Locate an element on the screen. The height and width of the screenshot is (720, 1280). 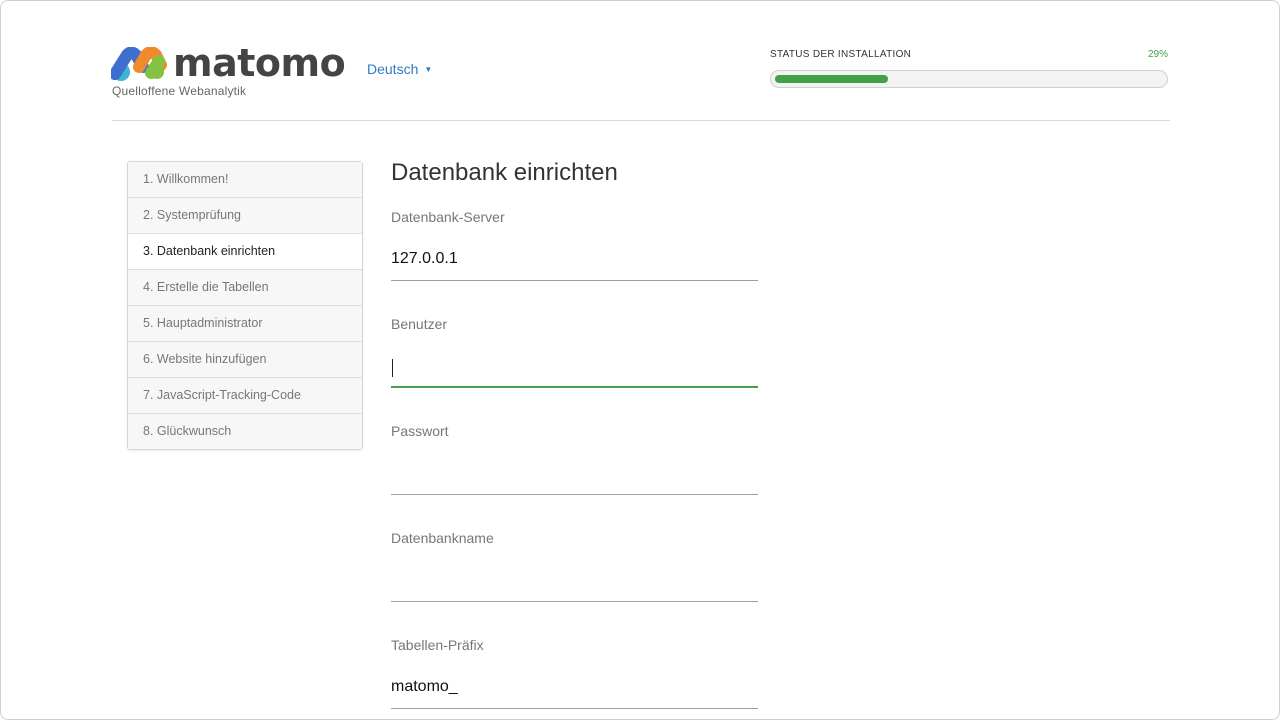
step-item-add-website: 6. Website hinzufügen is located at coordinates (245, 360).